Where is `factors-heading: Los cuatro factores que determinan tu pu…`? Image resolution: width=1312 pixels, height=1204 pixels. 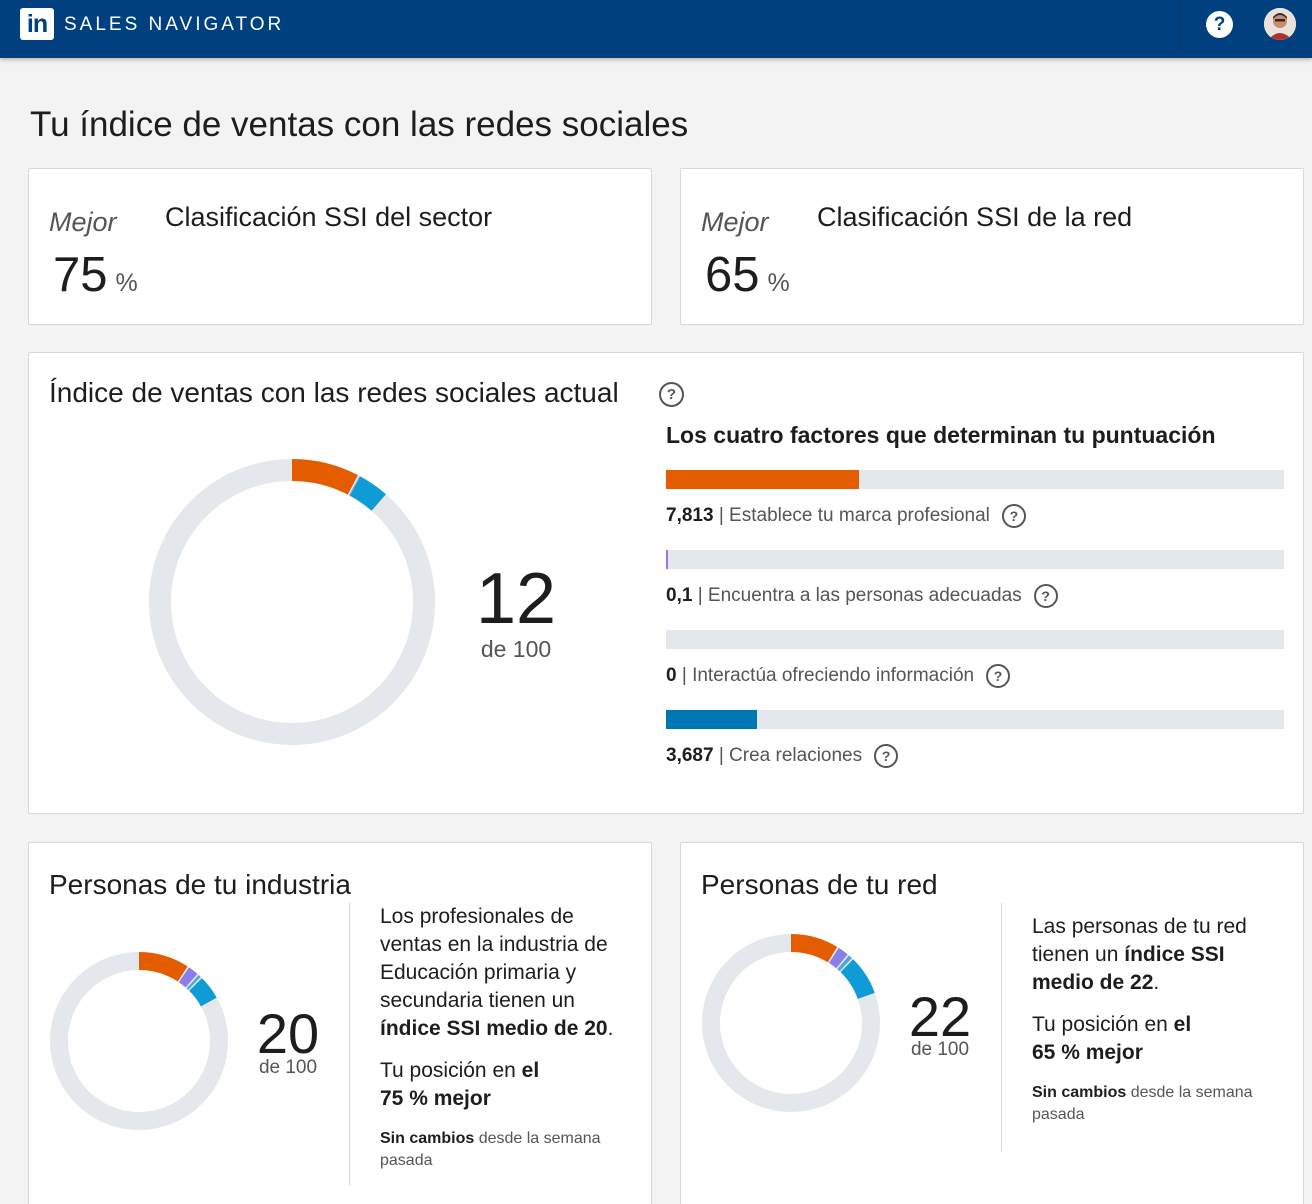 factors-heading: Los cuatro factores que determinan tu pu… is located at coordinates (941, 435).